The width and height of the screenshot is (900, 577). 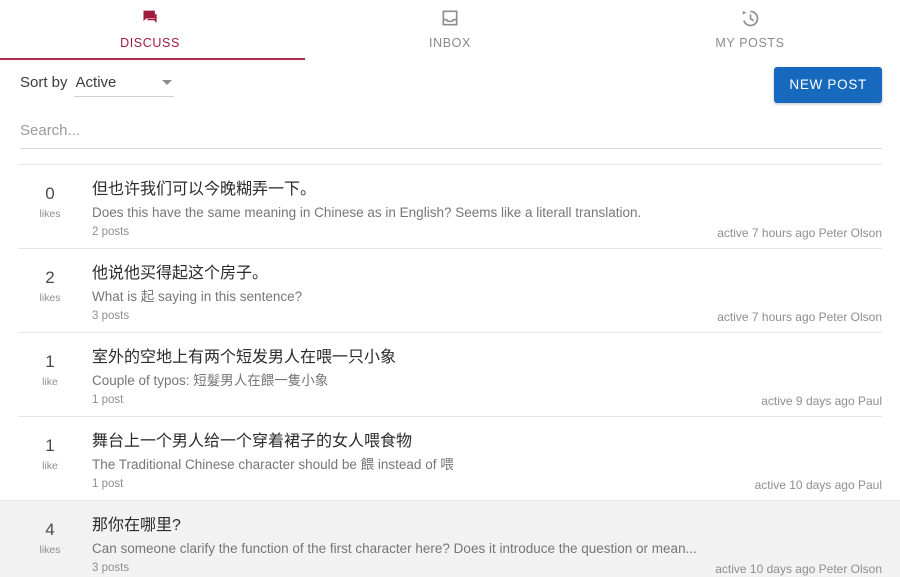 I want to click on post-title: 舞台上一个男人给一个穿着裙子的女人喂食物, so click(x=482, y=442).